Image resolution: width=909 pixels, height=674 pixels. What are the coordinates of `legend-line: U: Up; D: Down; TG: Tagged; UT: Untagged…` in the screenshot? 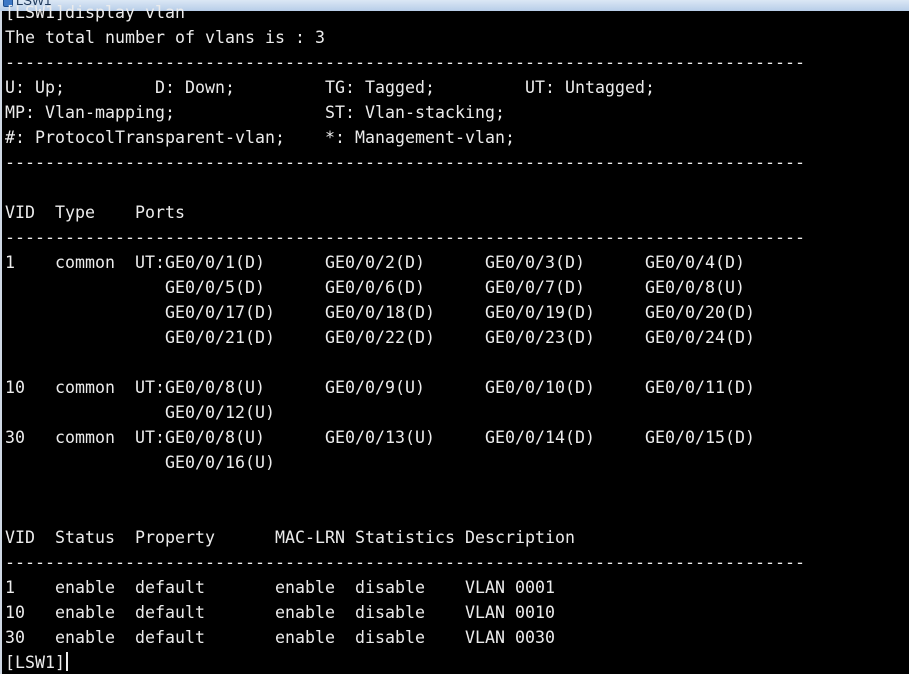 It's located at (330, 87).